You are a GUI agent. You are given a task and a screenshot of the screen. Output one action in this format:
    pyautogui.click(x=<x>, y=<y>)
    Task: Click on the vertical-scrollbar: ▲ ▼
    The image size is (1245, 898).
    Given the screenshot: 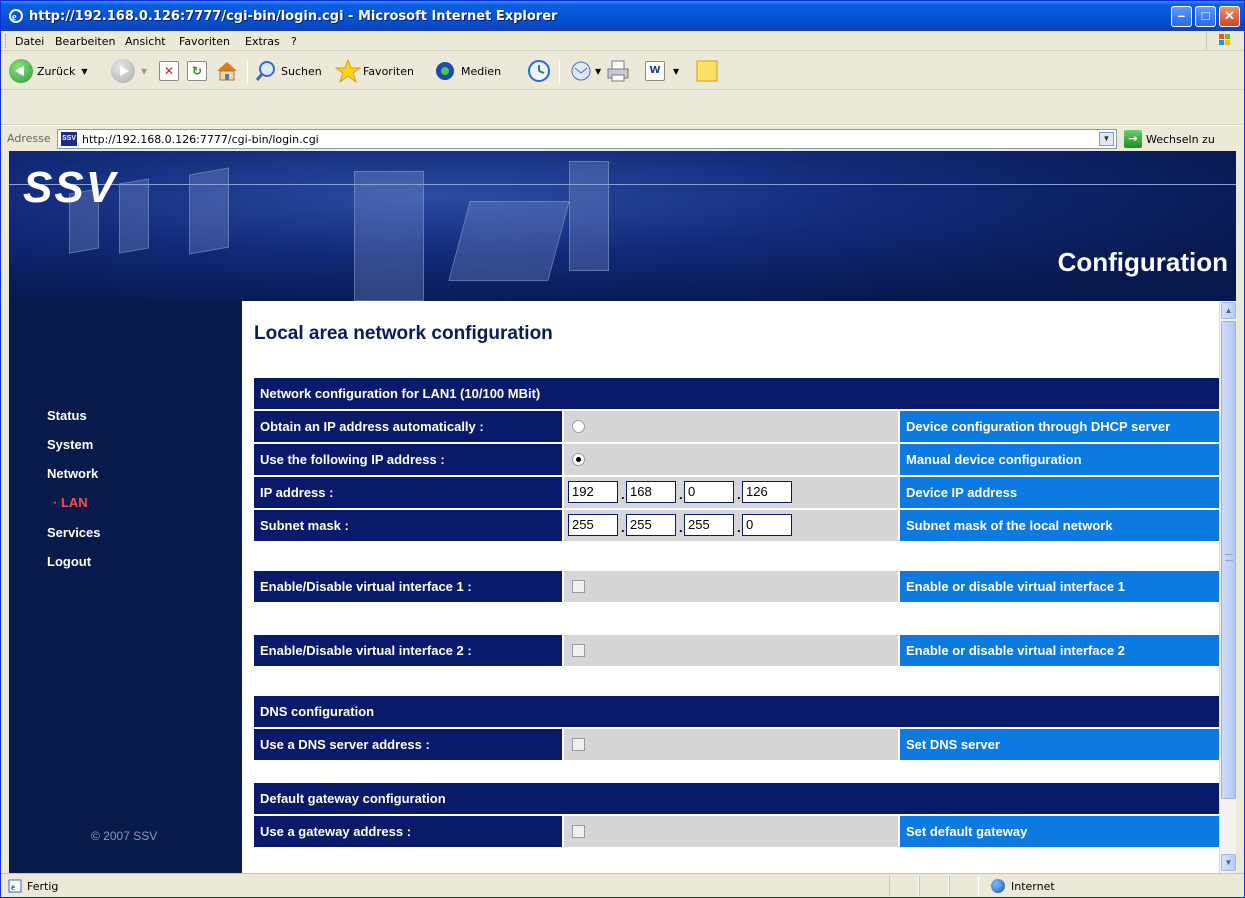 What is the action you would take?
    pyautogui.click(x=1227, y=587)
    